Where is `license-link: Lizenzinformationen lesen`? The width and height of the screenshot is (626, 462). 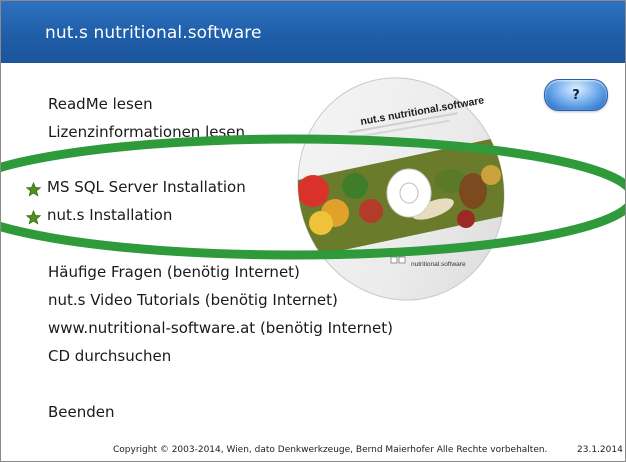
license-link: Lizenzinformationen lesen is located at coordinates (146, 132).